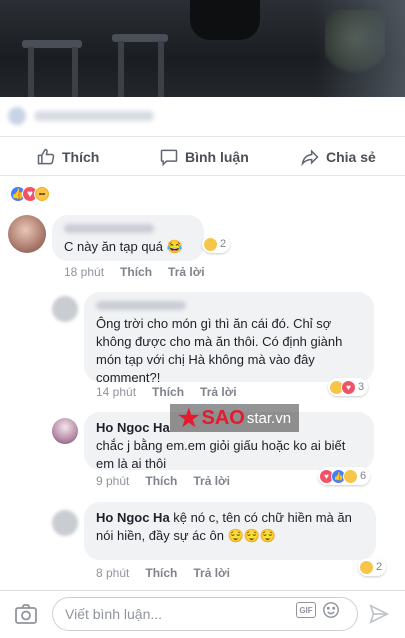 This screenshot has width=405, height=638. I want to click on comment-time: 18 phút, so click(84, 272).